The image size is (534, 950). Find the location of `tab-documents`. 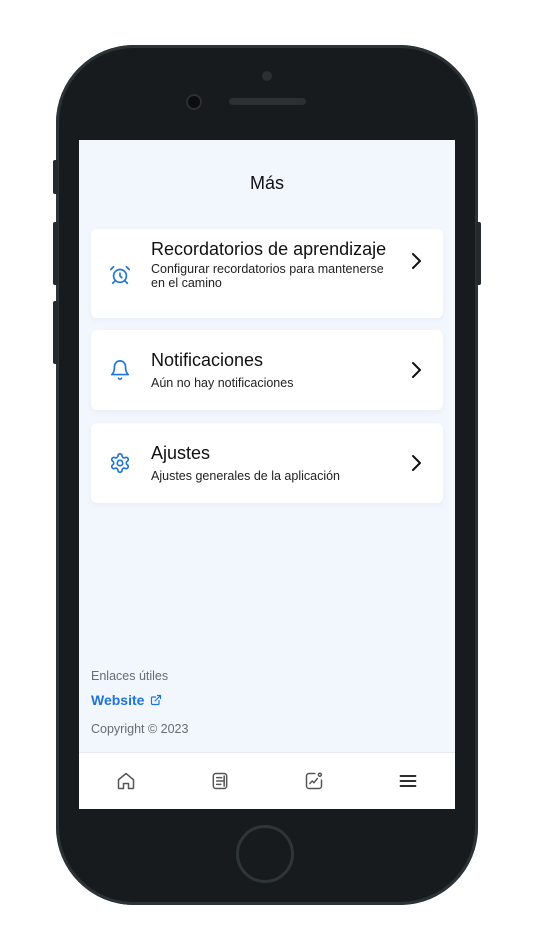

tab-documents is located at coordinates (220, 781).